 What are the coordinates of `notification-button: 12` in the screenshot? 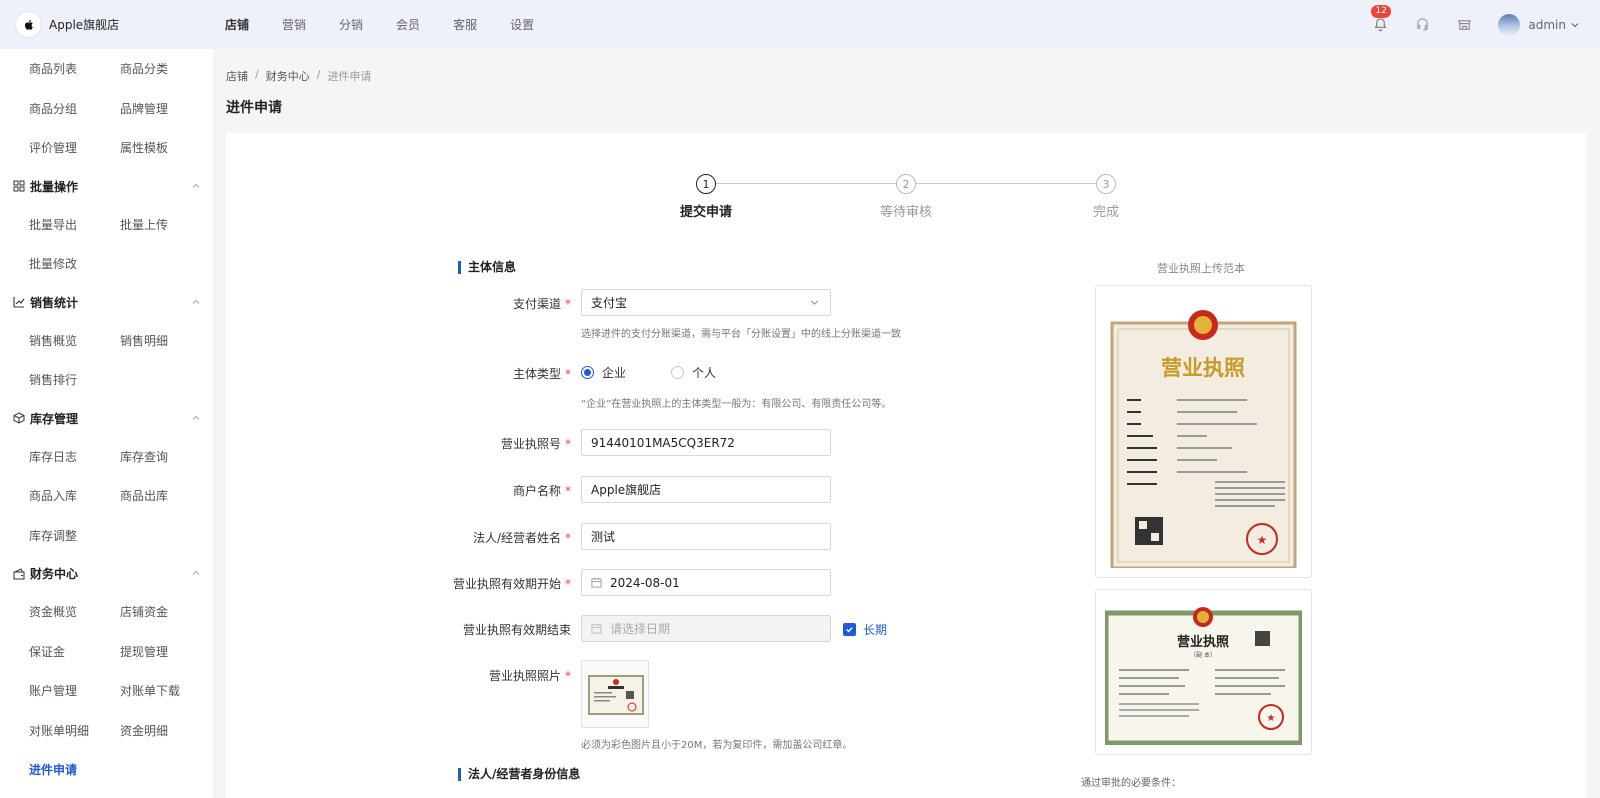 It's located at (1380, 19).